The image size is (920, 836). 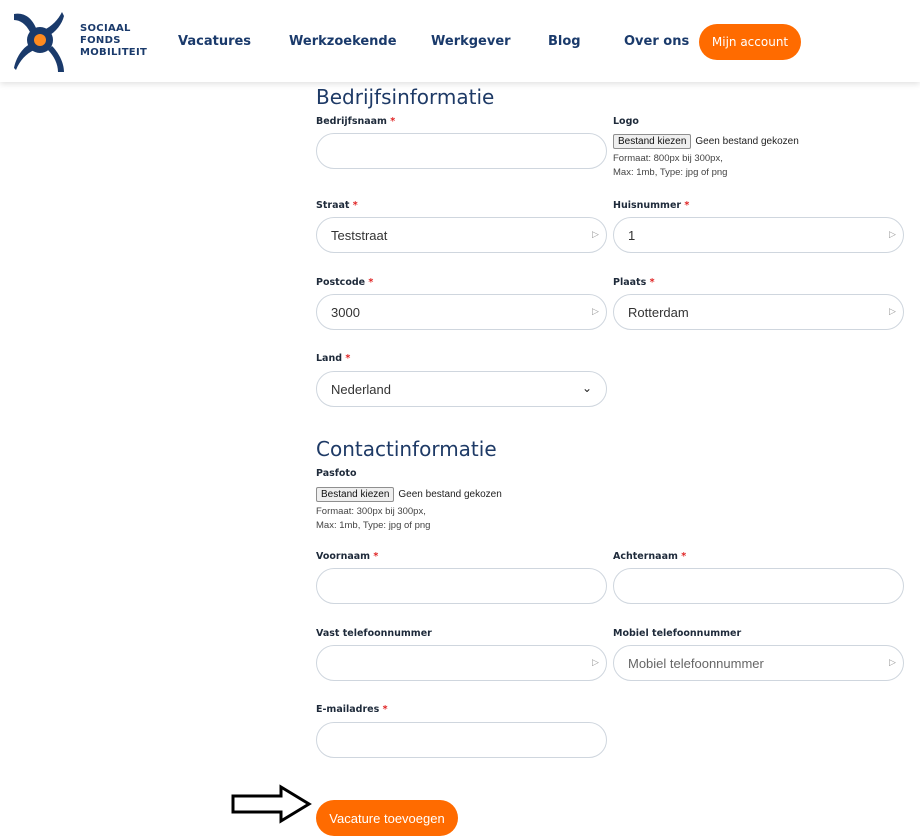 What do you see at coordinates (393, 121) in the screenshot?
I see `required-marker: *` at bounding box center [393, 121].